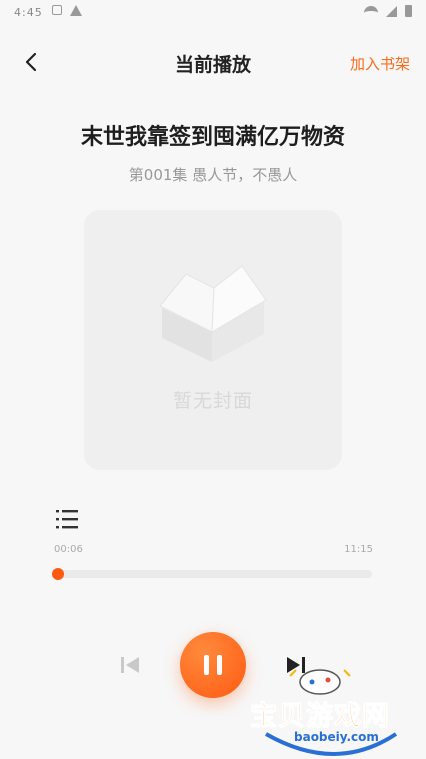 The height and width of the screenshot is (759, 426). I want to click on status-time: 4:45, so click(28, 12).